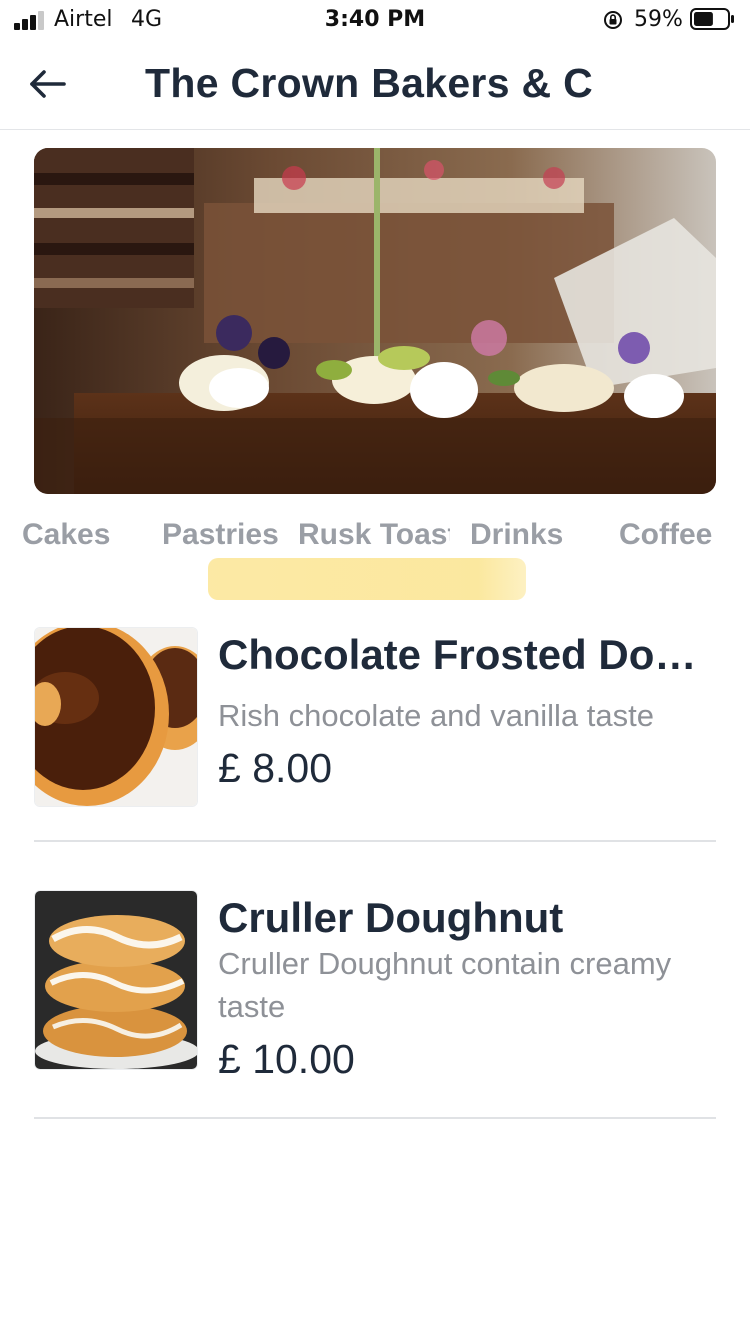 The width and height of the screenshot is (750, 1334). Describe the element at coordinates (48, 84) in the screenshot. I see `arrow-left-icon` at that location.